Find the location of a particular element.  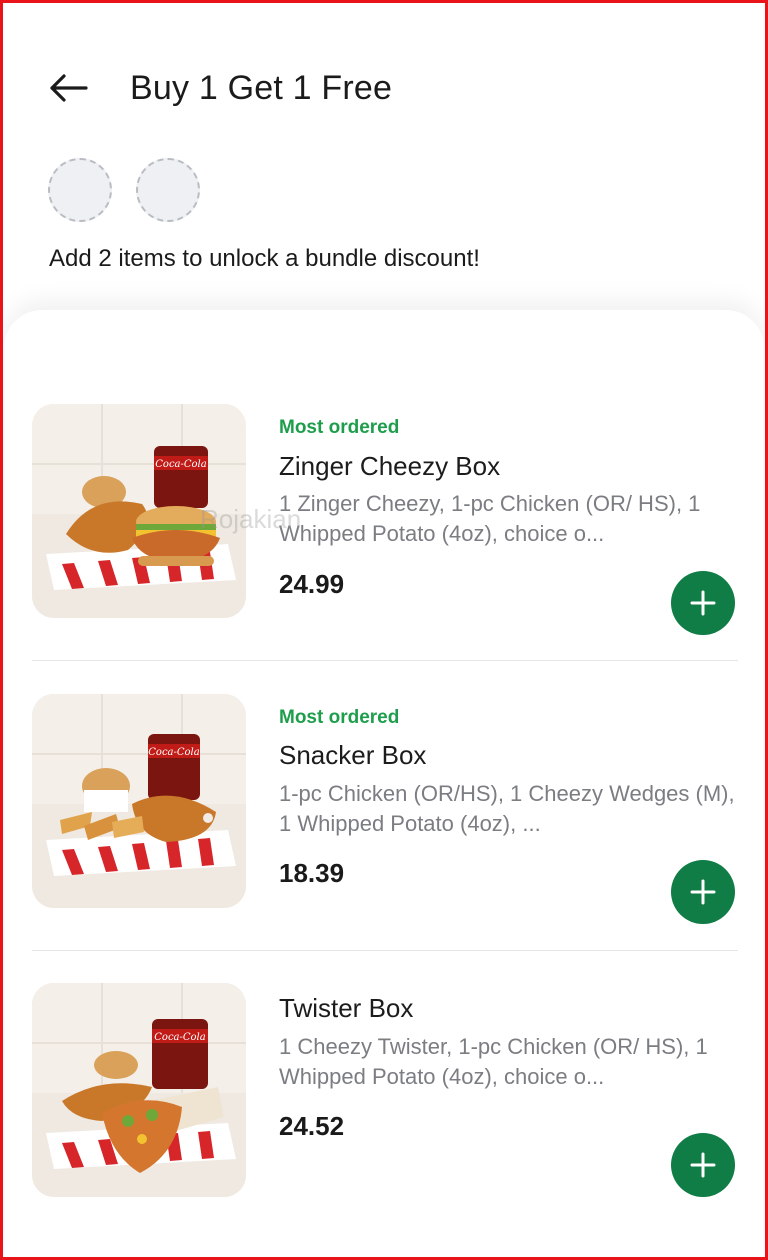

item-name: Twister Box is located at coordinates (346, 1008).